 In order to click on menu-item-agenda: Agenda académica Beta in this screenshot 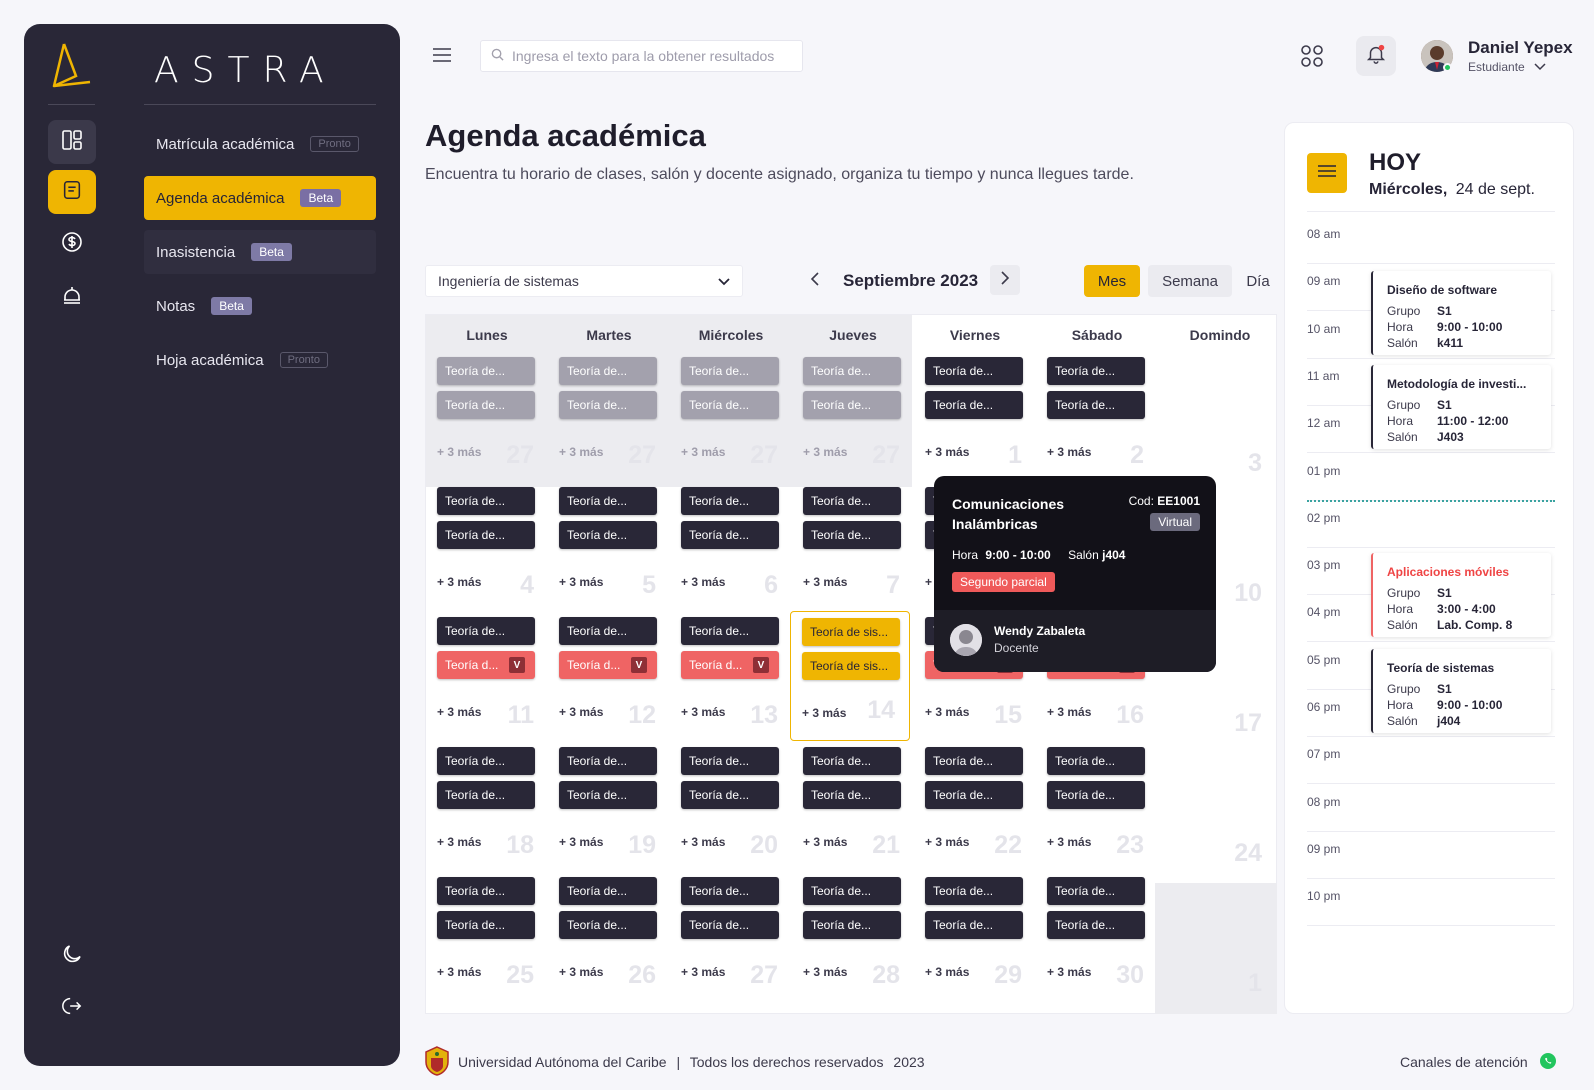, I will do `click(260, 198)`.